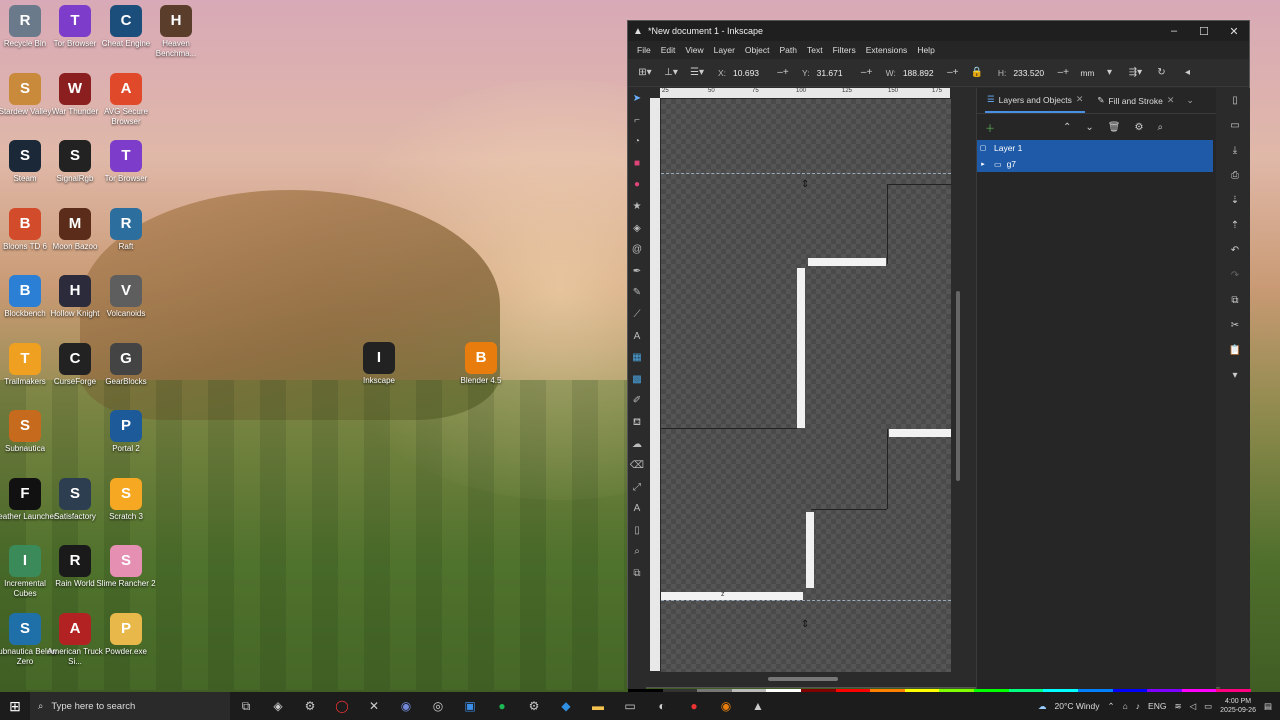  I want to click on wifi-icon: ≋, so click(1177, 706).